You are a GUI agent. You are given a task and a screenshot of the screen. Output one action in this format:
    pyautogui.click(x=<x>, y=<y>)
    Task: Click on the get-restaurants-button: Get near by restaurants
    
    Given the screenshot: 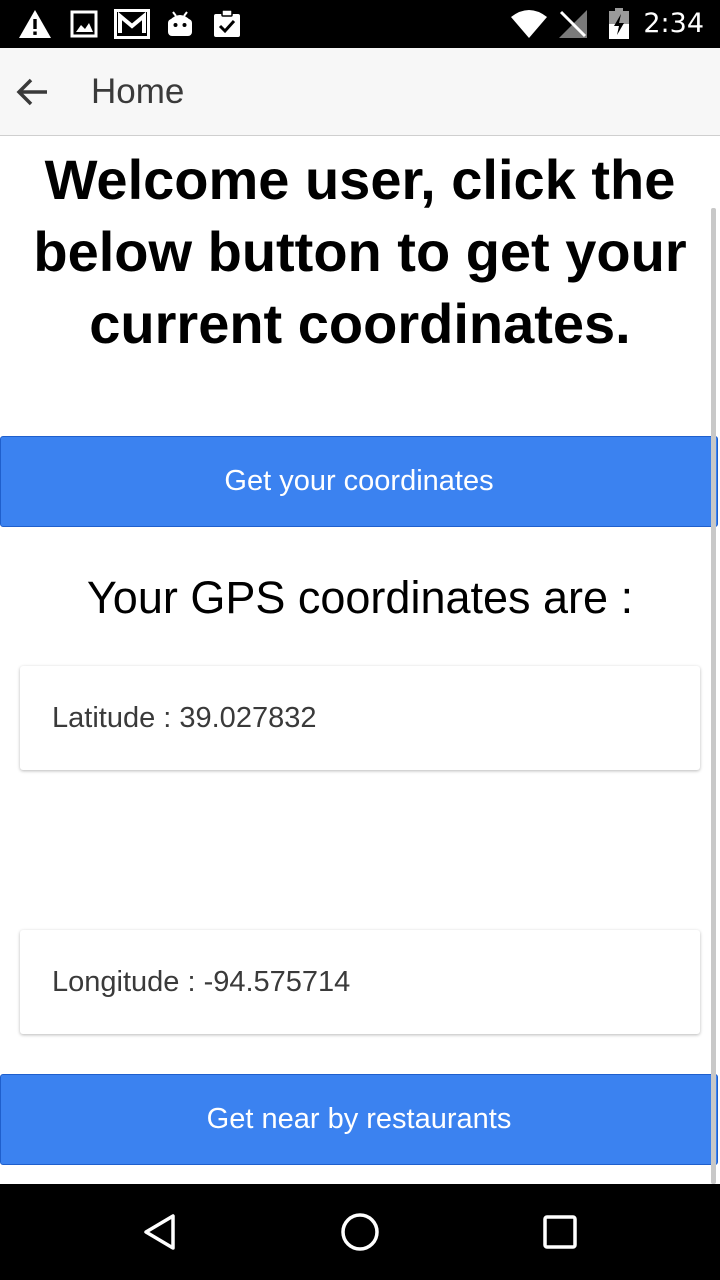 What is the action you would take?
    pyautogui.click(x=359, y=1119)
    